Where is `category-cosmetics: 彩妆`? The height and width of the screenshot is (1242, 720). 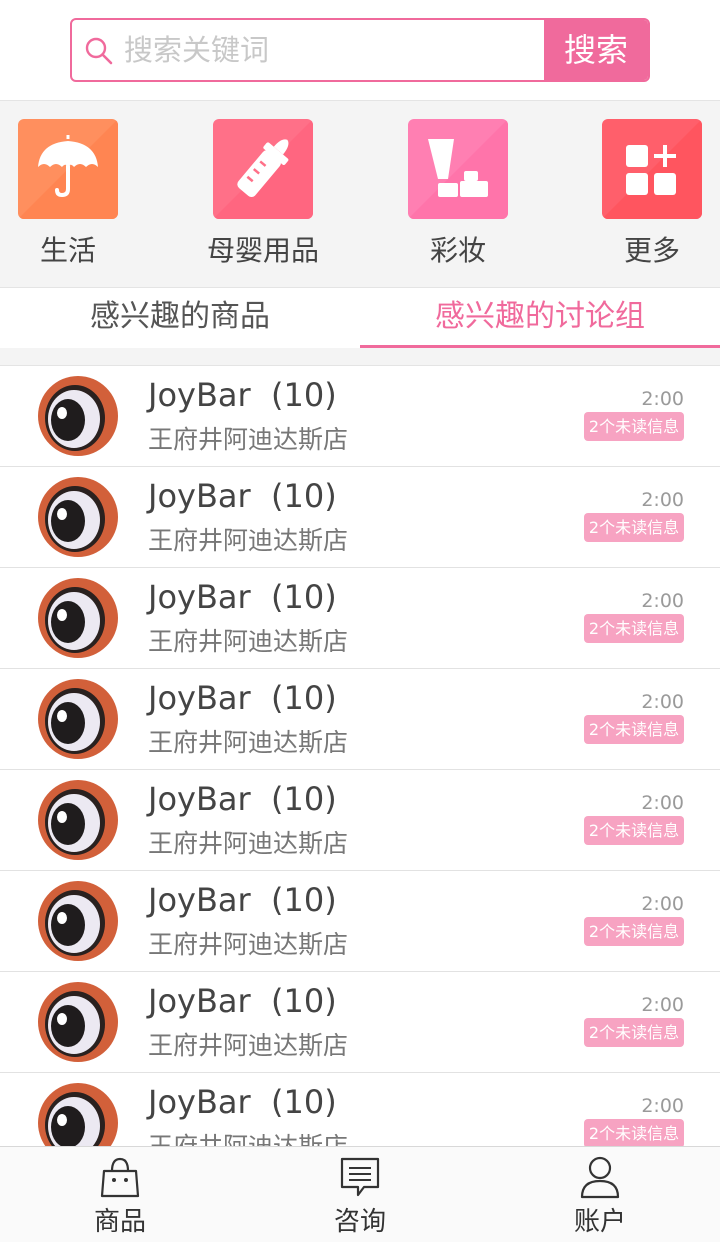 category-cosmetics: 彩妆 is located at coordinates (458, 193).